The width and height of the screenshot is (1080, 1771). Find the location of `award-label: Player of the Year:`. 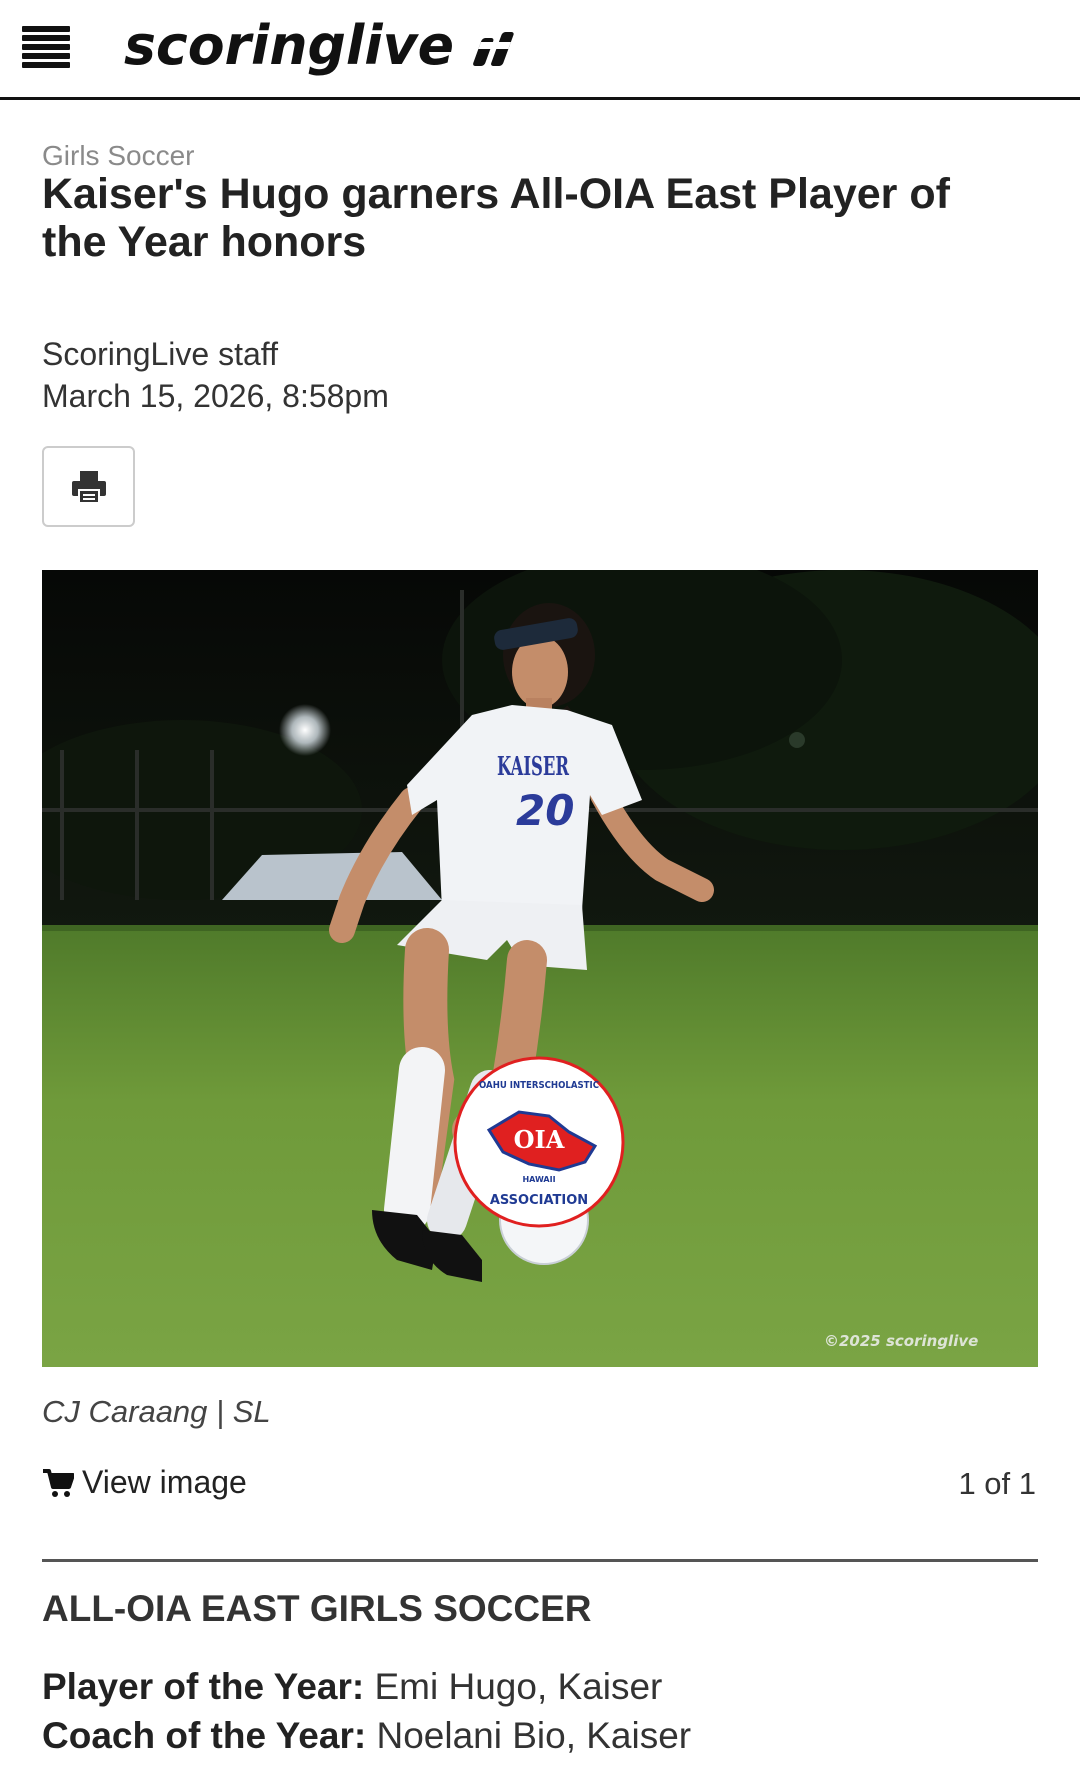

award-label: Player of the Year: is located at coordinates (203, 1686).